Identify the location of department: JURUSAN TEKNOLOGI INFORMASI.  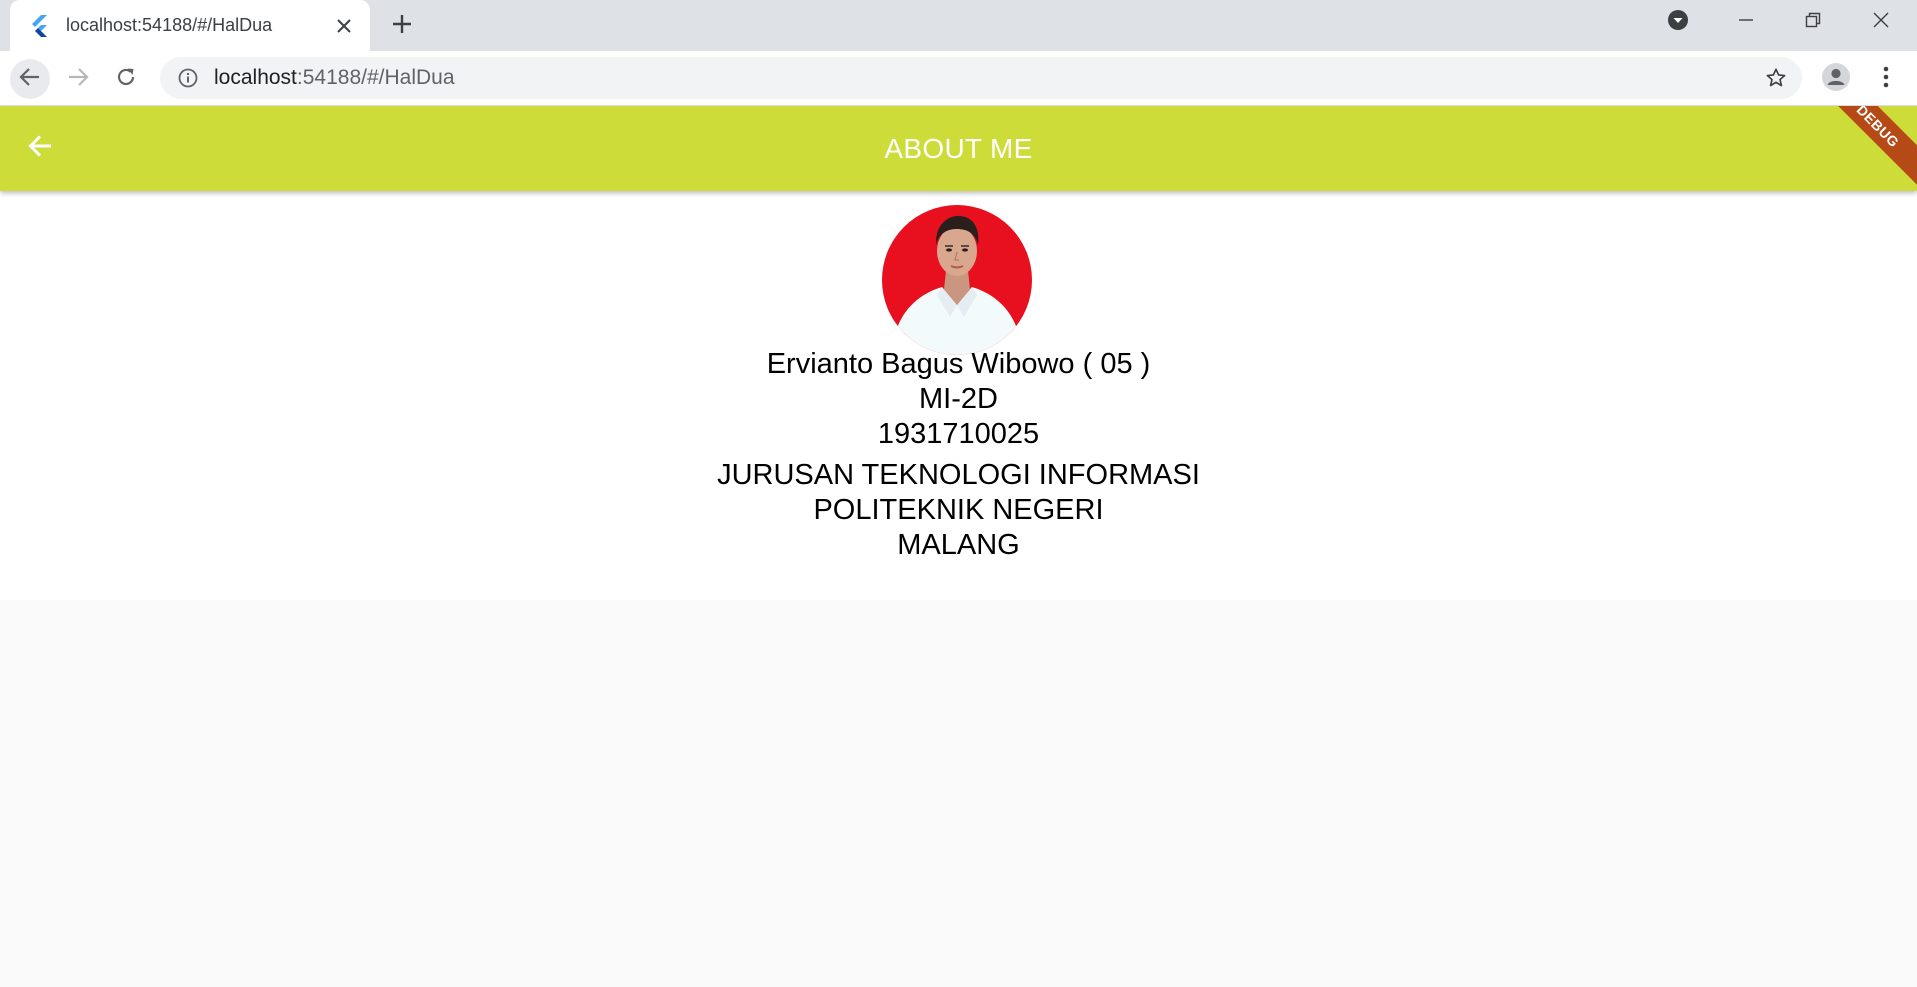
(958, 475).